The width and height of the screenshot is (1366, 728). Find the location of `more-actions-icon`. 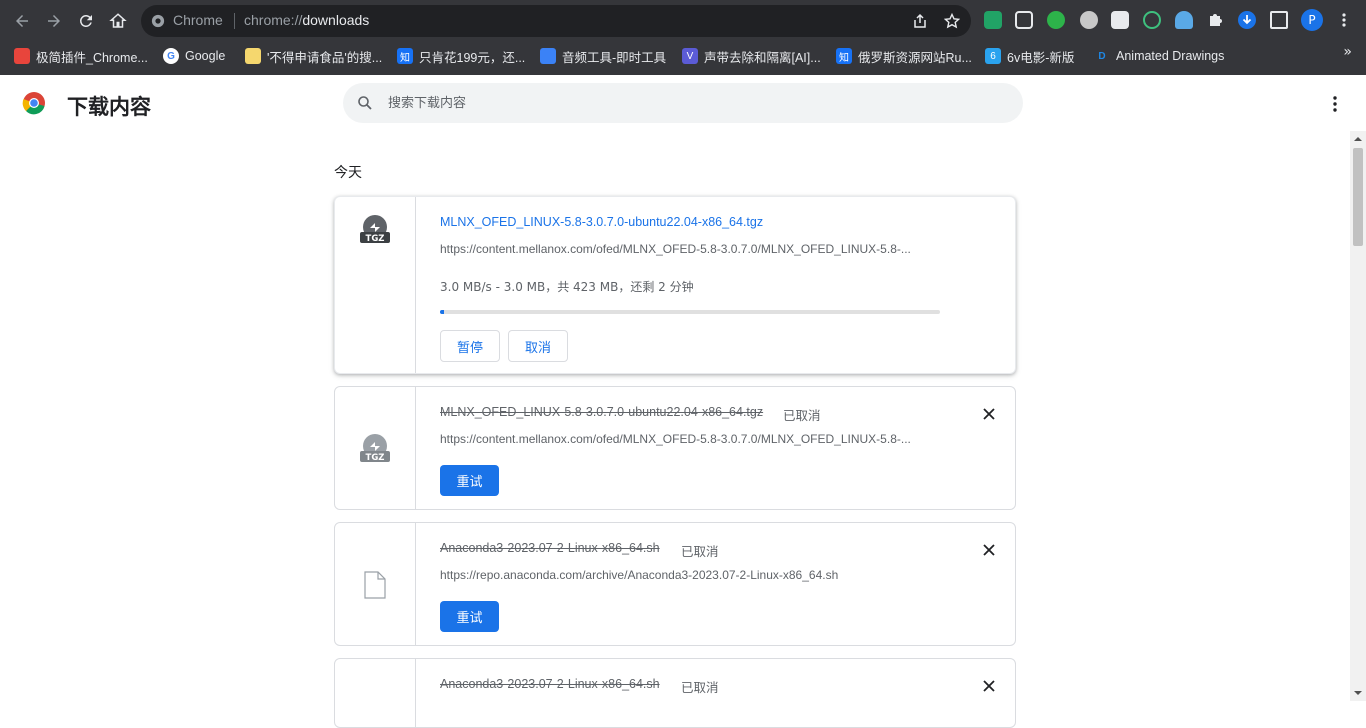

more-actions-icon is located at coordinates (1335, 104).